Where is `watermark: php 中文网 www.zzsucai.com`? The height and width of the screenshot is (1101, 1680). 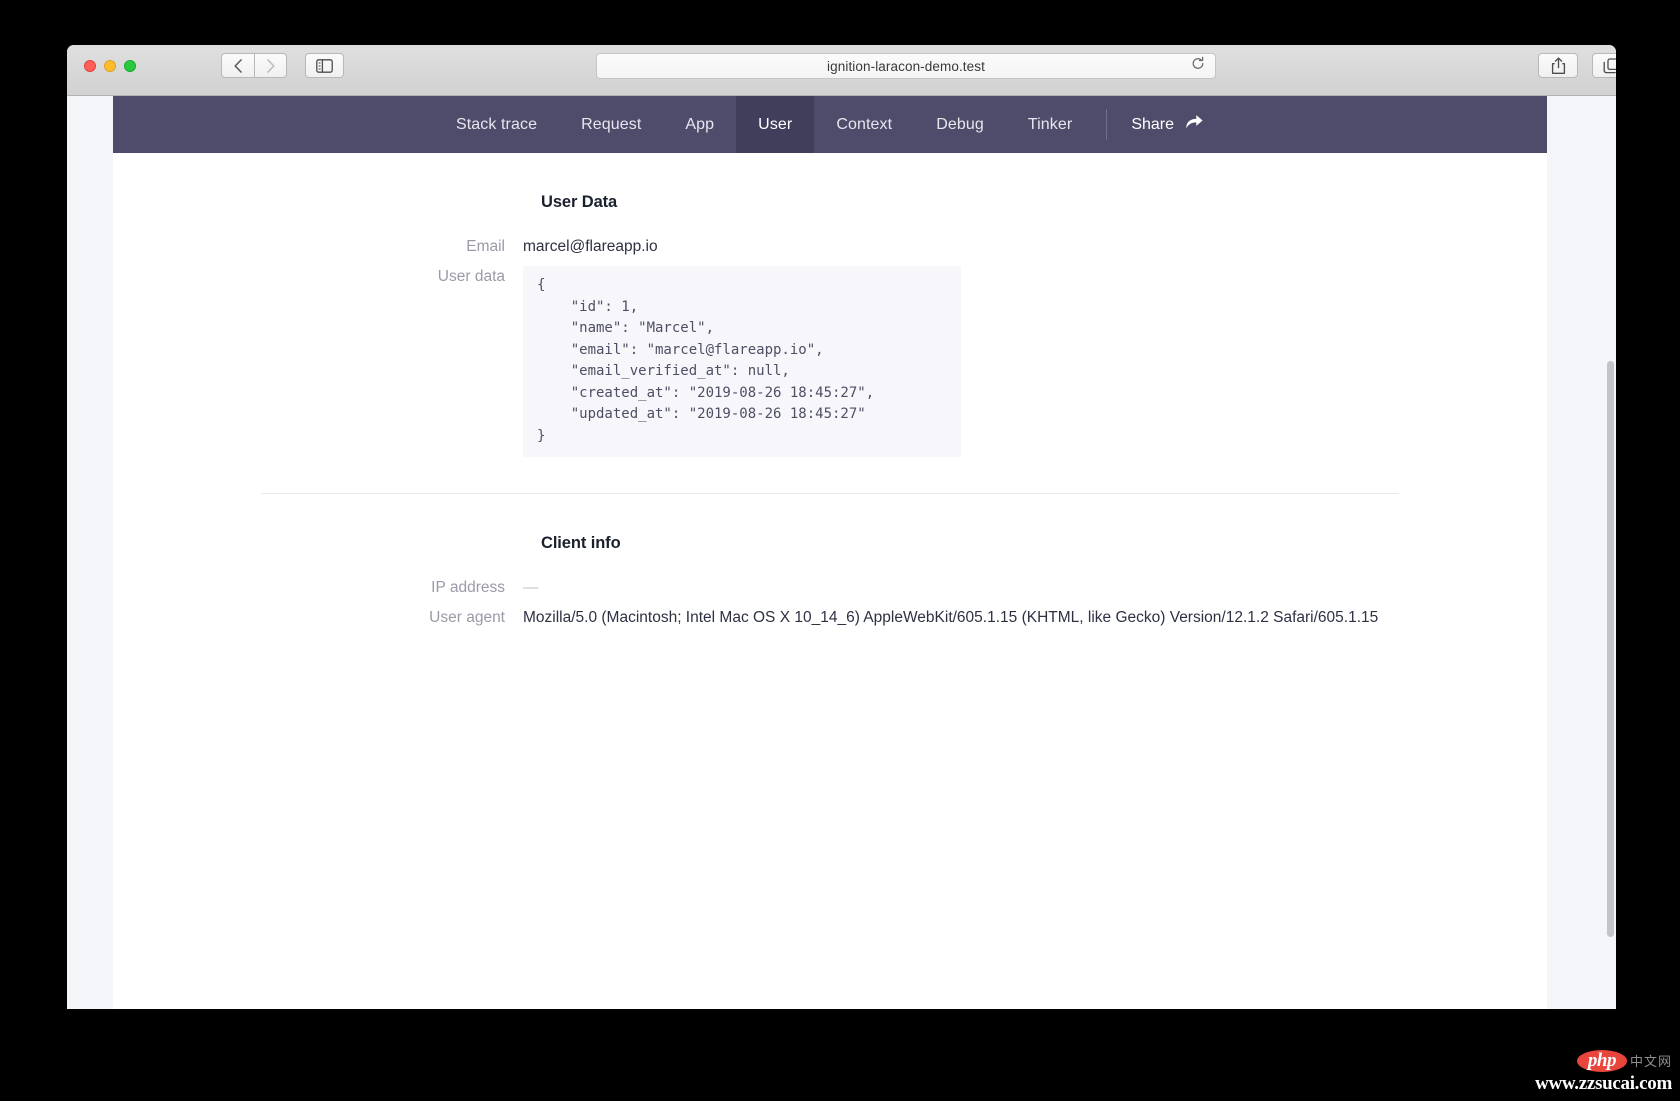 watermark: php 中文网 www.zzsucai.com is located at coordinates (1603, 1071).